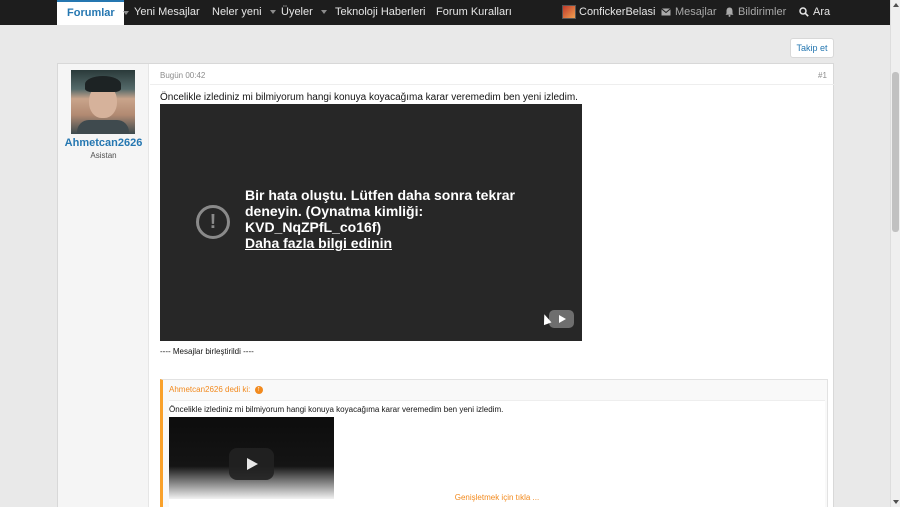 This screenshot has height=507, width=900. Describe the element at coordinates (207, 351) in the screenshot. I see `merged-note: ---- Mesajlar birleştirildi ----` at that location.